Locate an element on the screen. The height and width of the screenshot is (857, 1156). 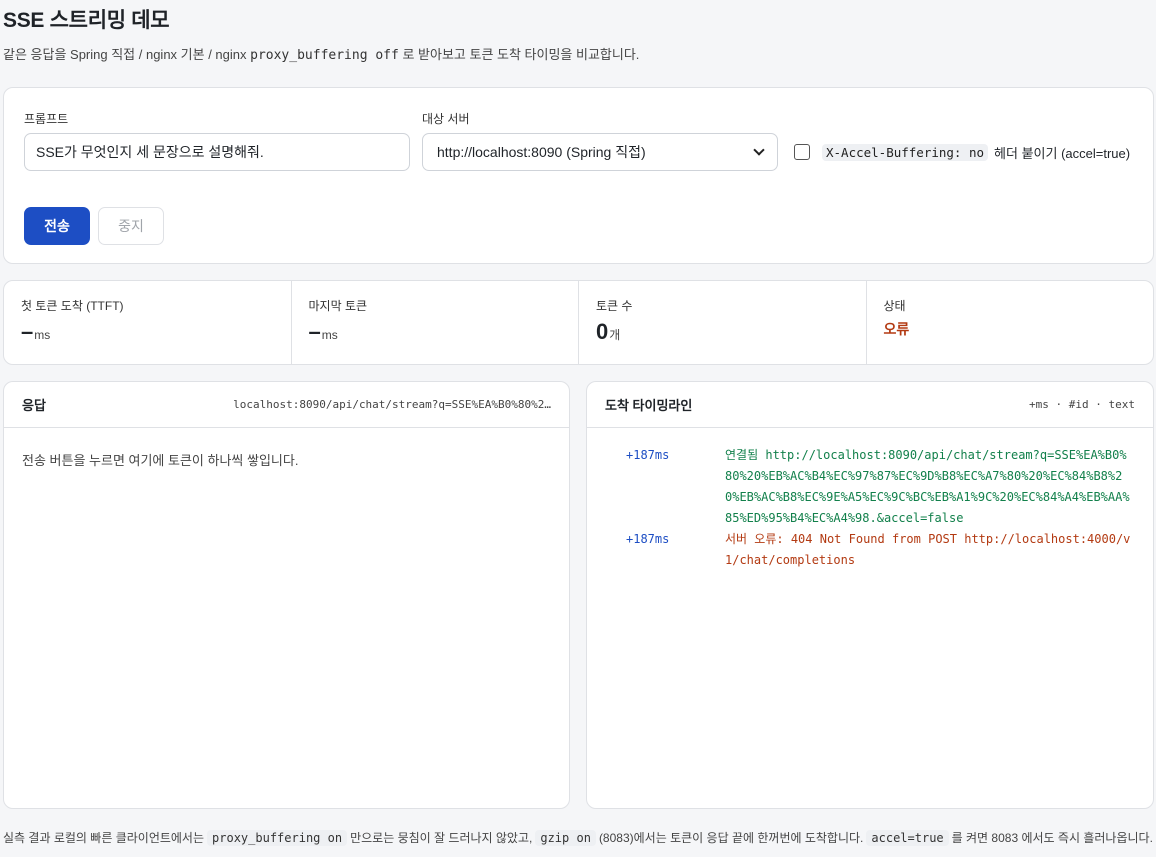
subtitle-text-after: 로 받아보고 토큰 도착 타이밍을 비교합니다. is located at coordinates (521, 54).